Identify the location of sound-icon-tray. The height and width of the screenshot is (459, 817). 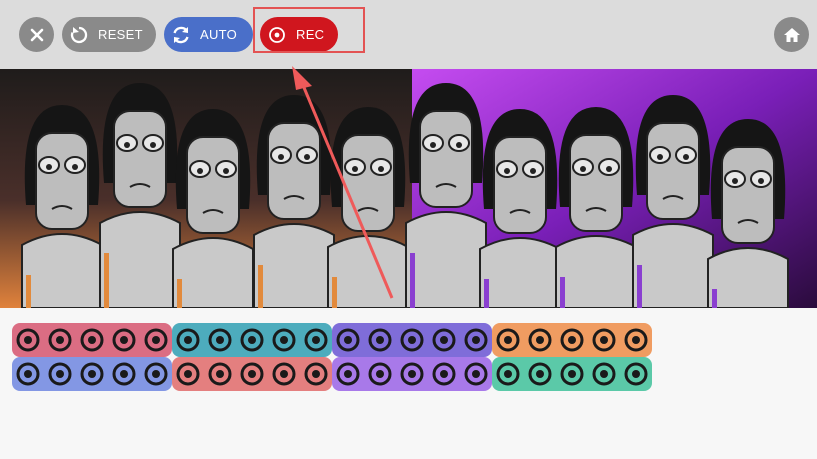
(333, 357).